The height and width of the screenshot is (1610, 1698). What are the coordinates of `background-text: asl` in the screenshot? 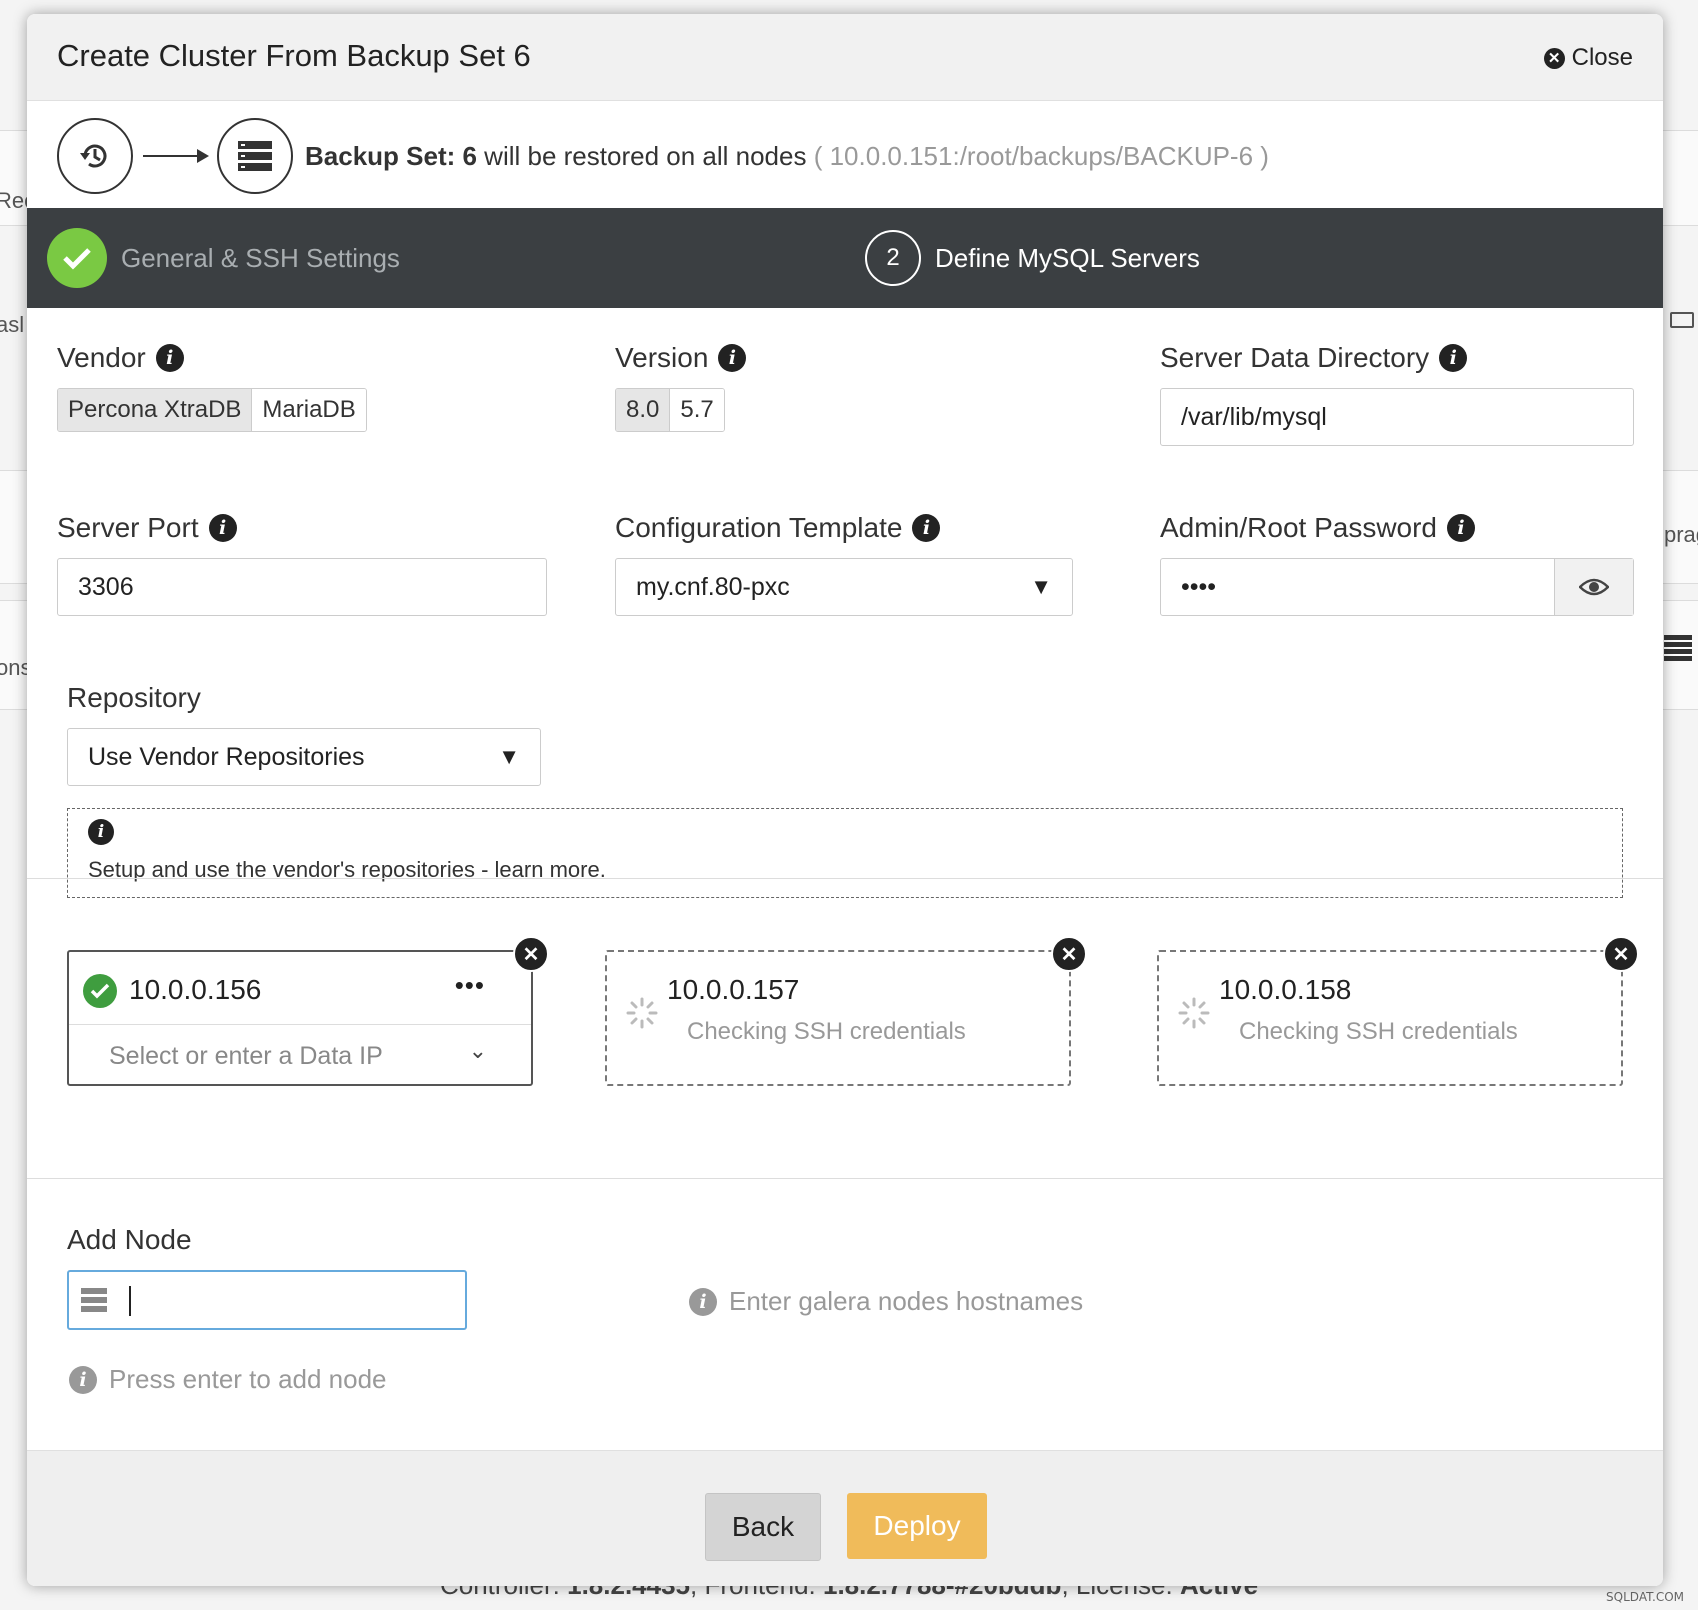 It's located at (12, 324).